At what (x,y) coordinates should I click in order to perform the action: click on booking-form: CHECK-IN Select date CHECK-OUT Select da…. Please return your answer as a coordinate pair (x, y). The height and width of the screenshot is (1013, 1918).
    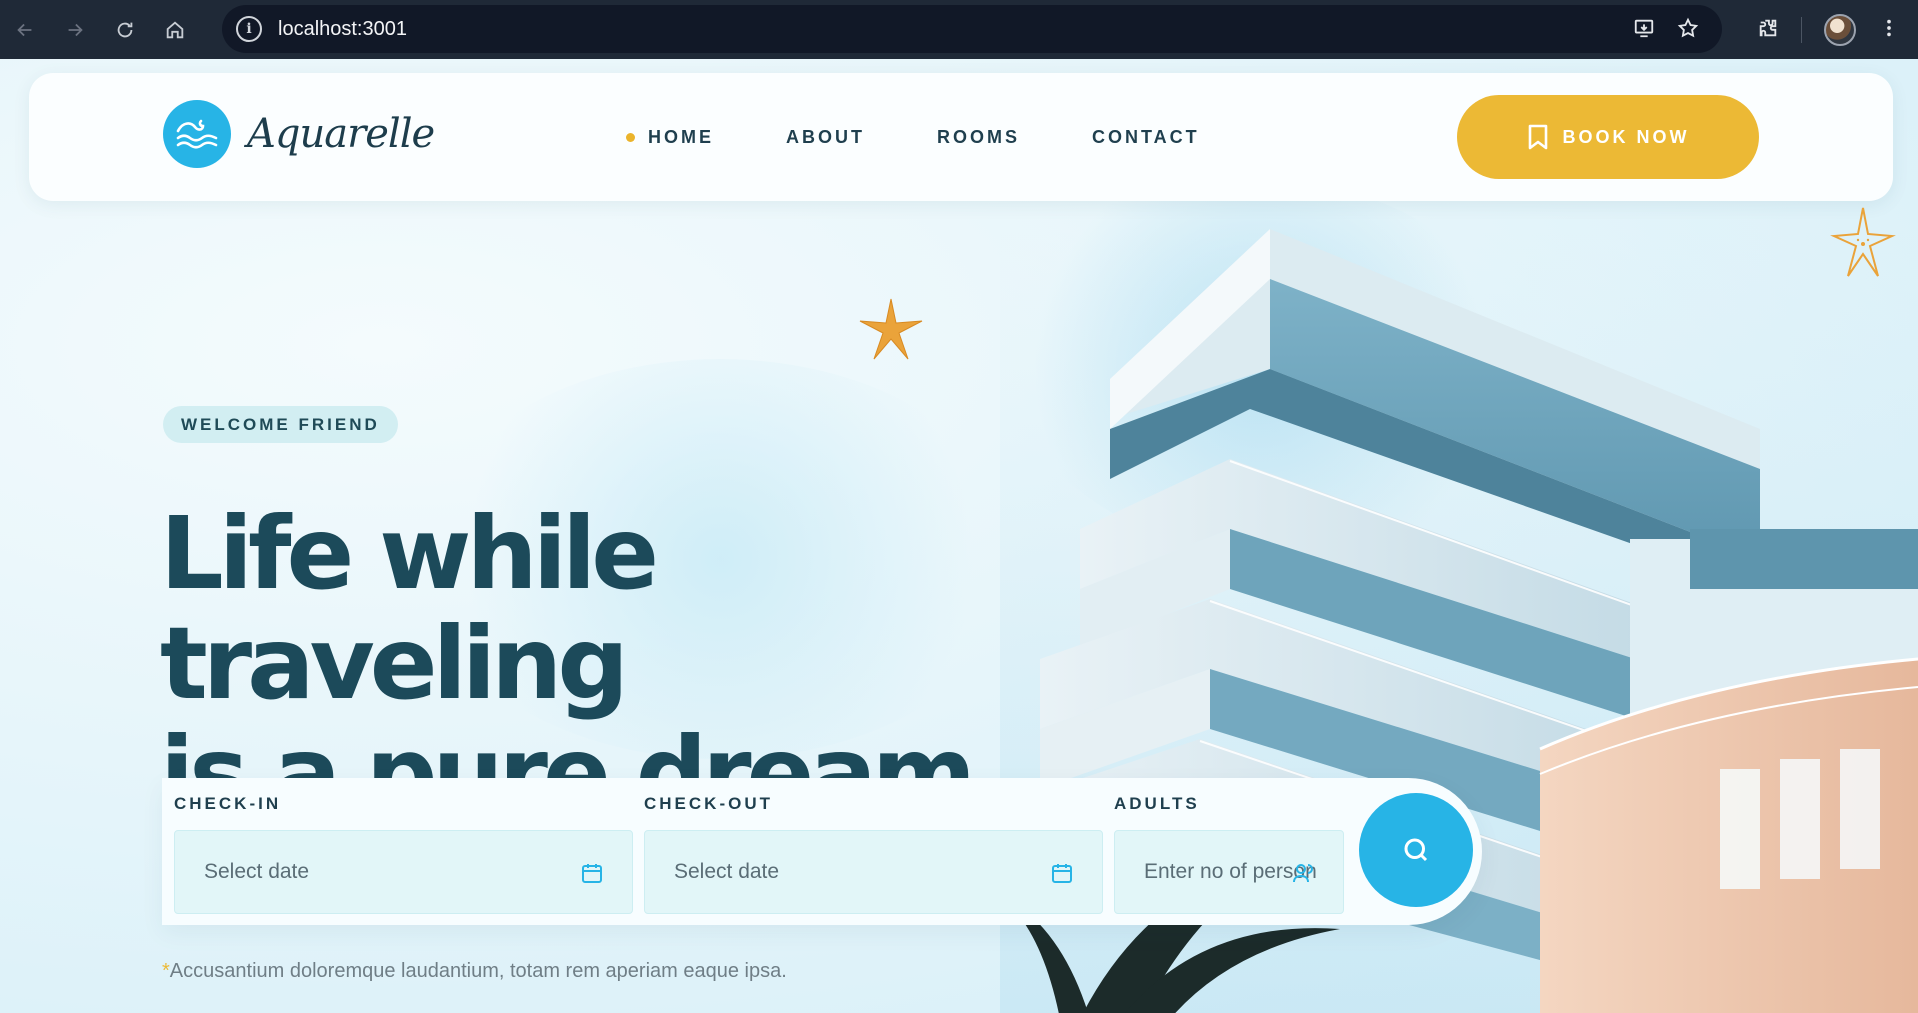
    Looking at the image, I should click on (822, 851).